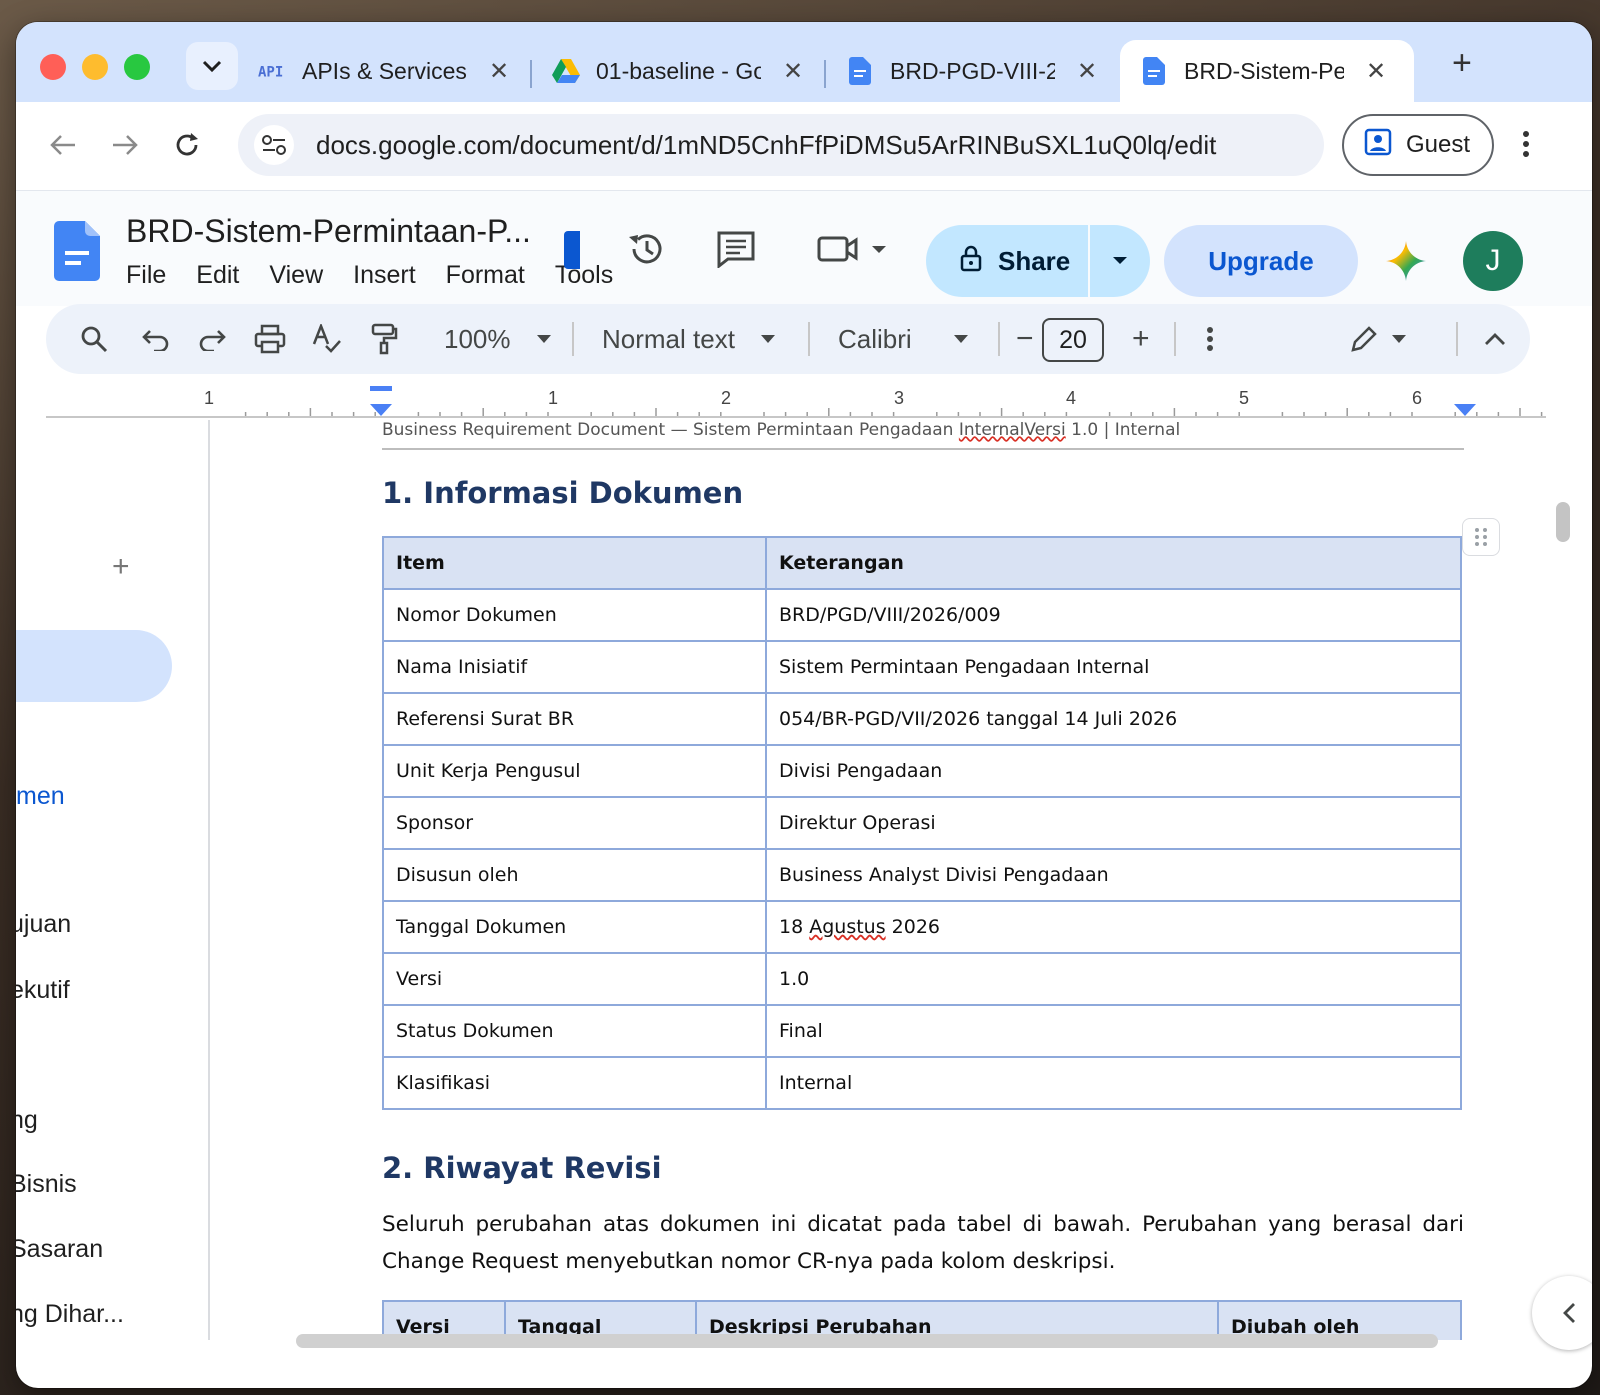 This screenshot has height=1395, width=1600. Describe the element at coordinates (1141, 339) in the screenshot. I see `increase-font-size-icon: +` at that location.